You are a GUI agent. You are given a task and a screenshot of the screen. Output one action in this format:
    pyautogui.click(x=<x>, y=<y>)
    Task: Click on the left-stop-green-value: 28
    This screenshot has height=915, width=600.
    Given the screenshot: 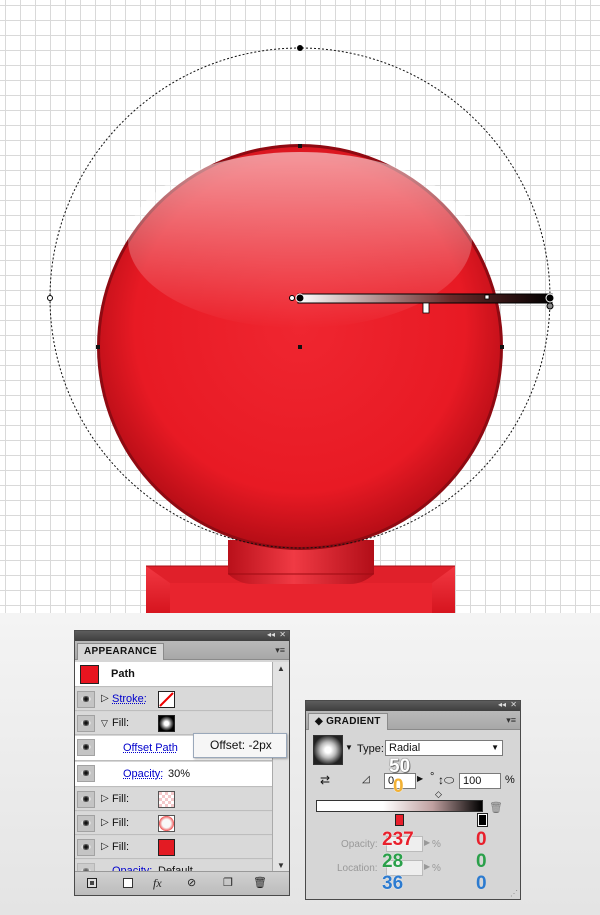 What is the action you would take?
    pyautogui.click(x=393, y=861)
    